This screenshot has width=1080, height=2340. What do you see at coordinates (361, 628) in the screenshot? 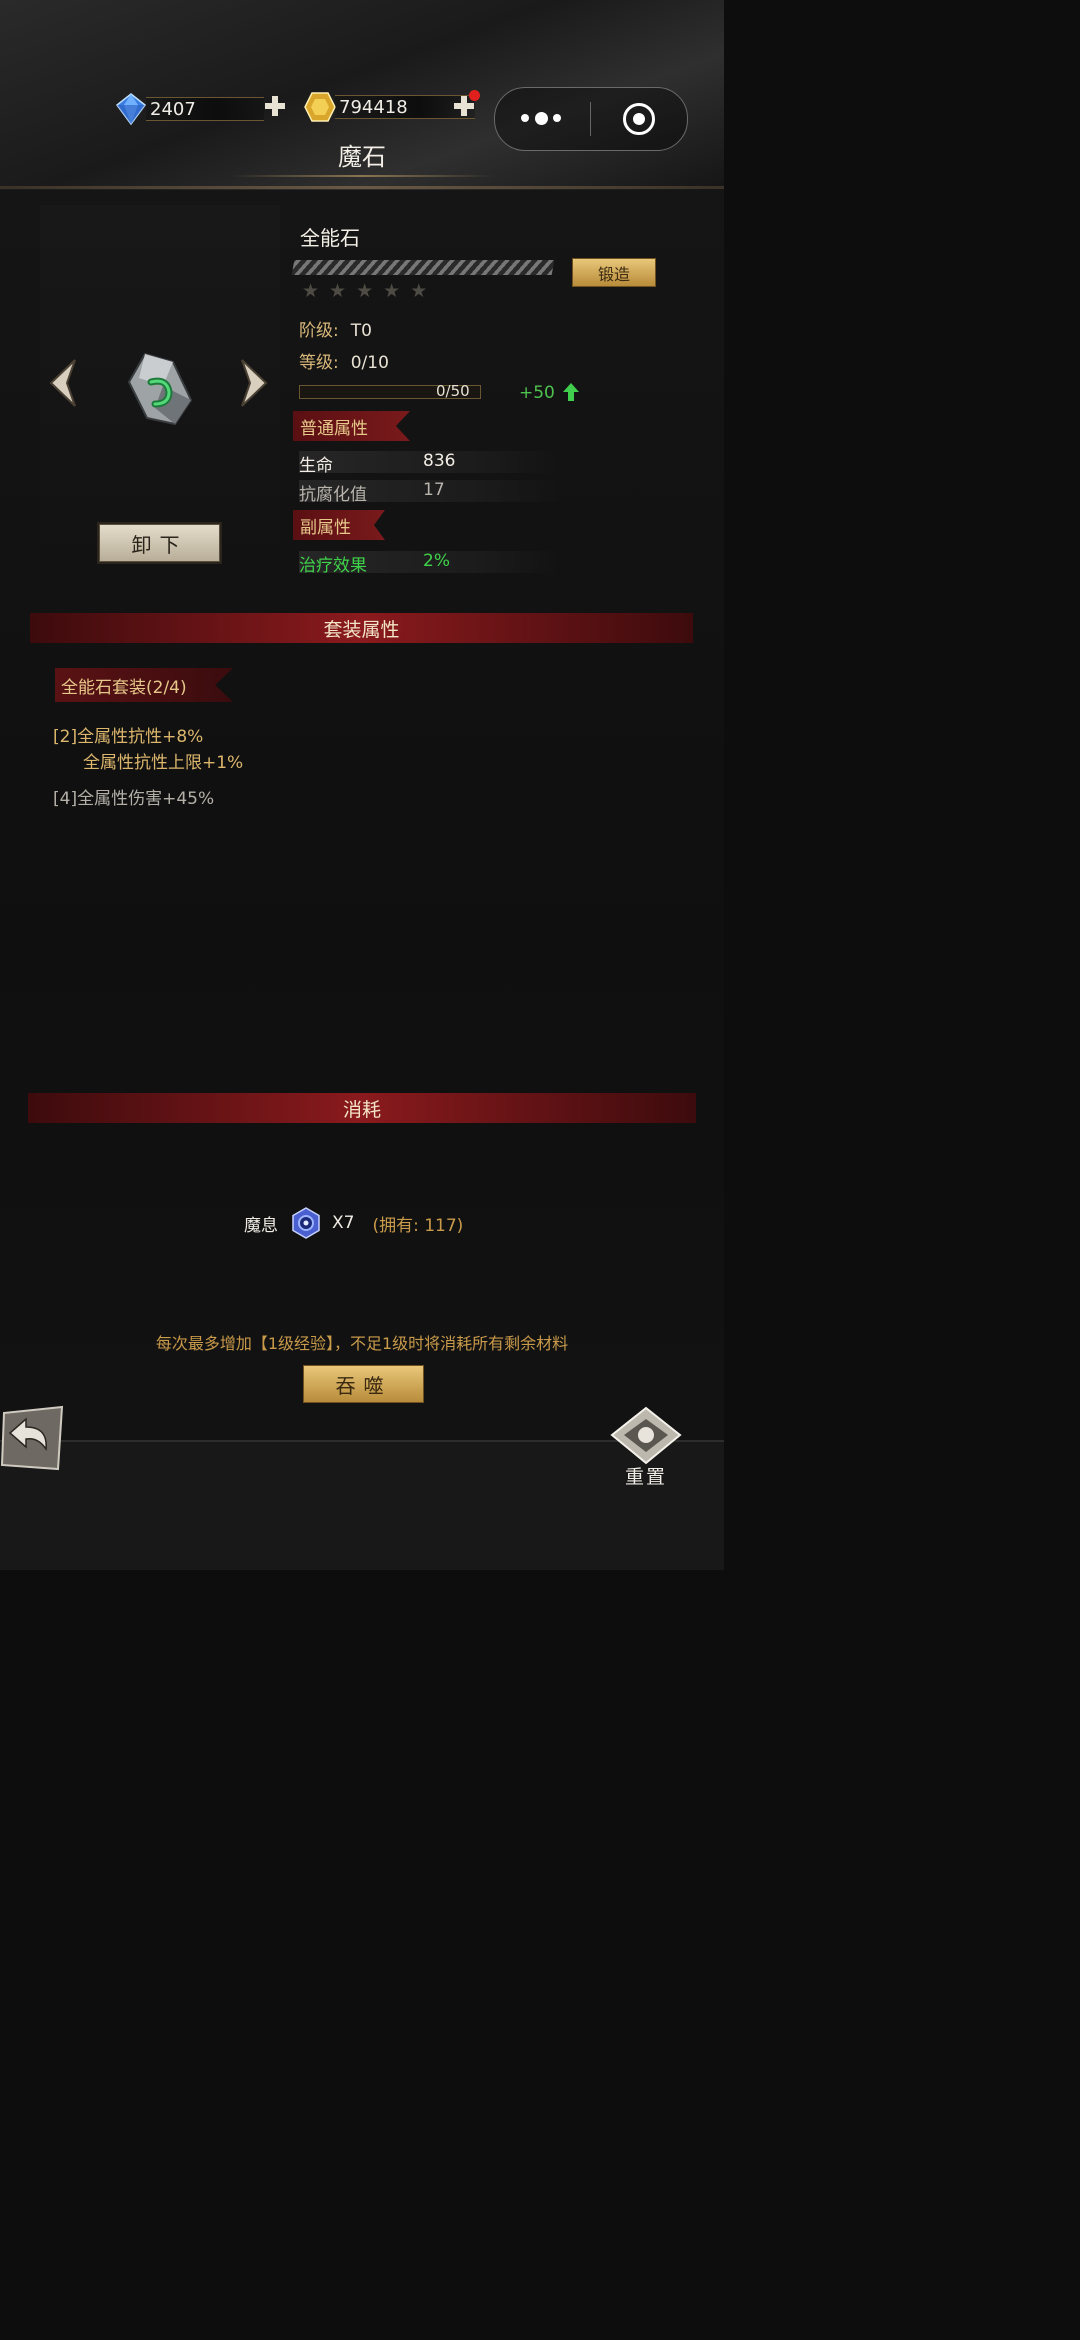
I see `set-bonus-header: 套装属性` at bounding box center [361, 628].